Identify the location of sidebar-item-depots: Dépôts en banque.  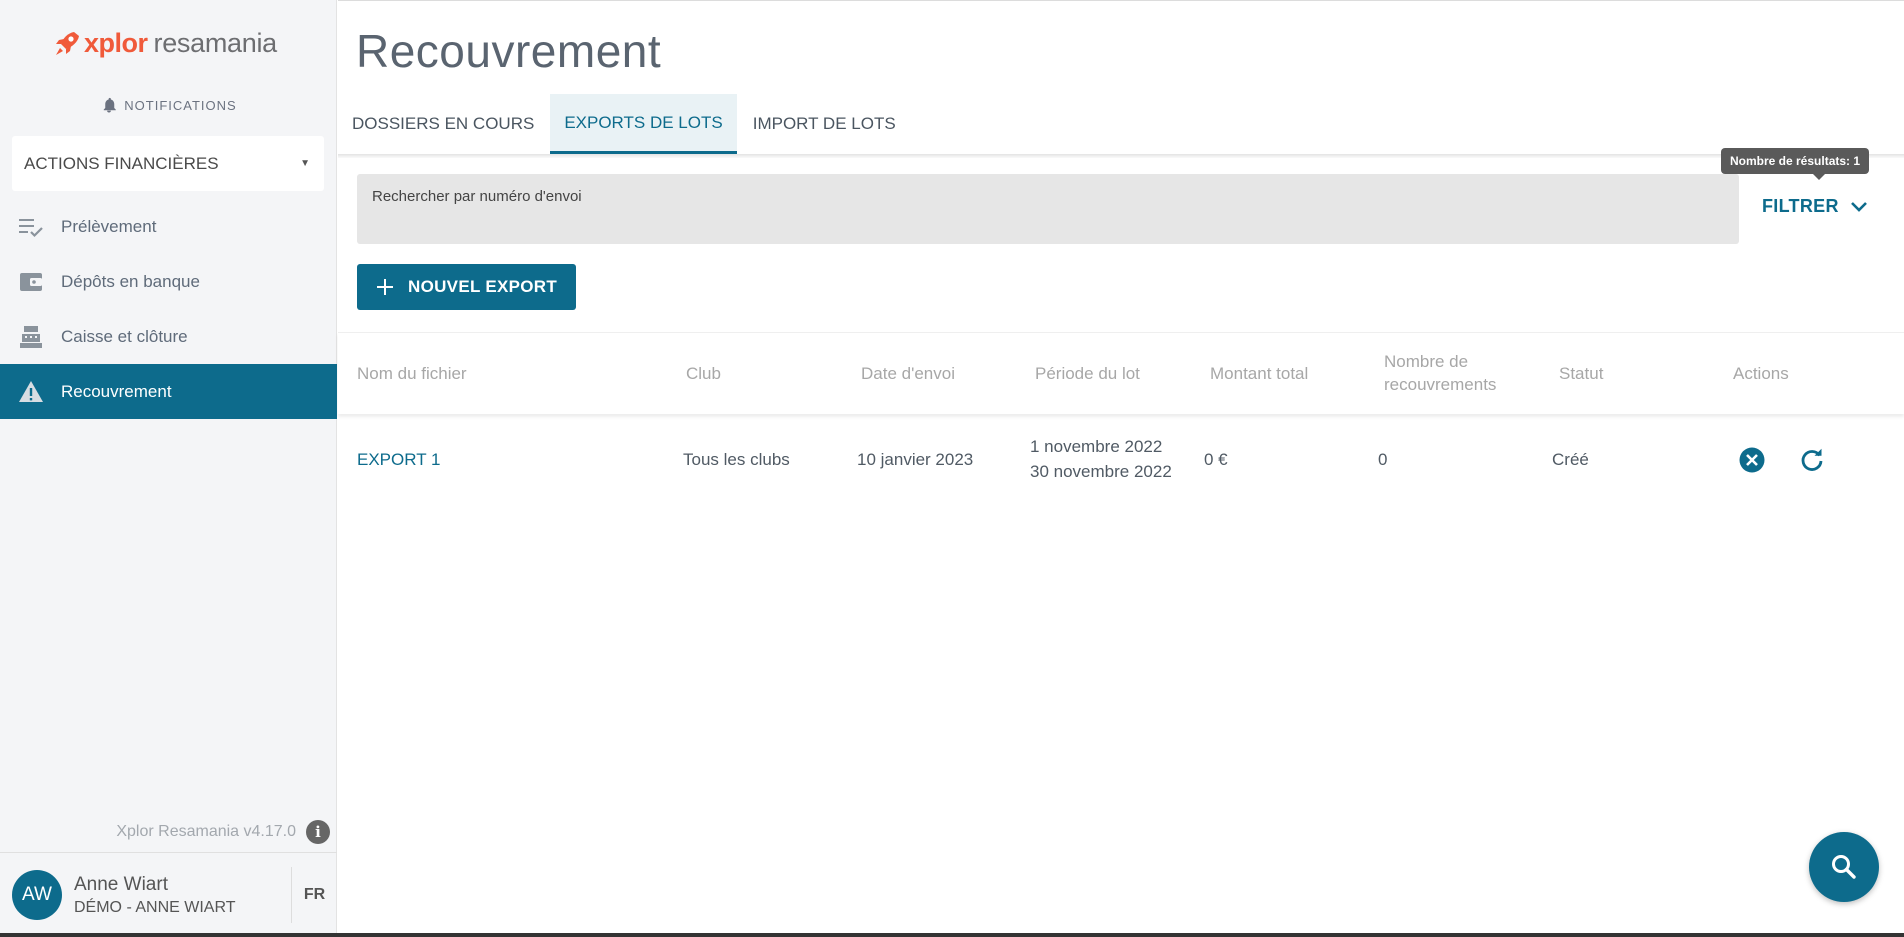
(168, 281).